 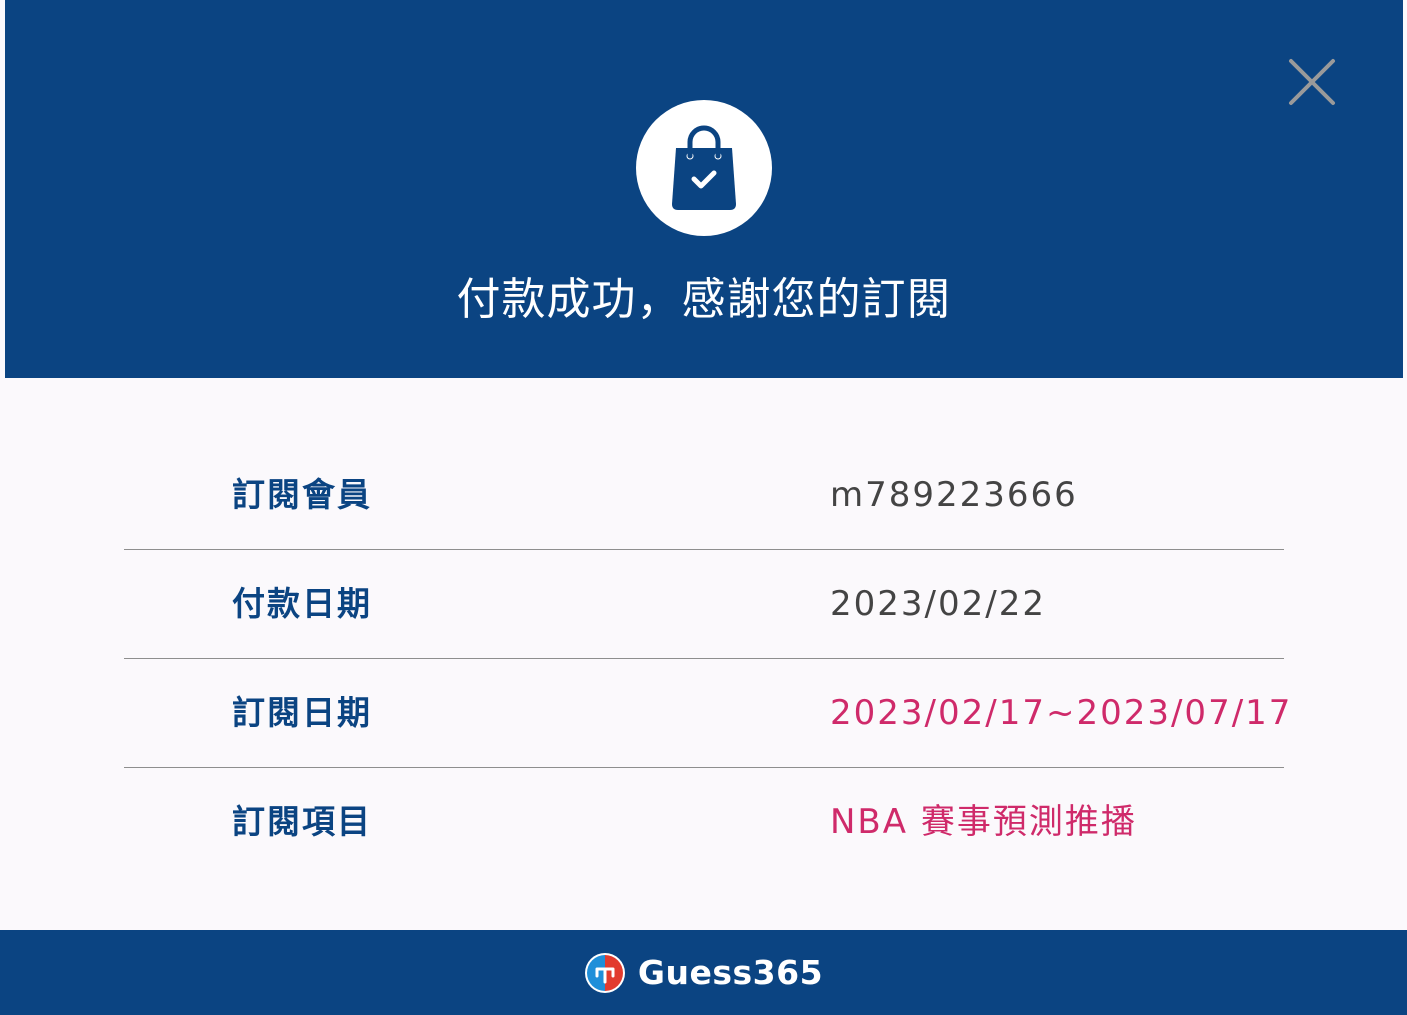 What do you see at coordinates (604, 972) in the screenshot?
I see `guess365-logo-icon` at bounding box center [604, 972].